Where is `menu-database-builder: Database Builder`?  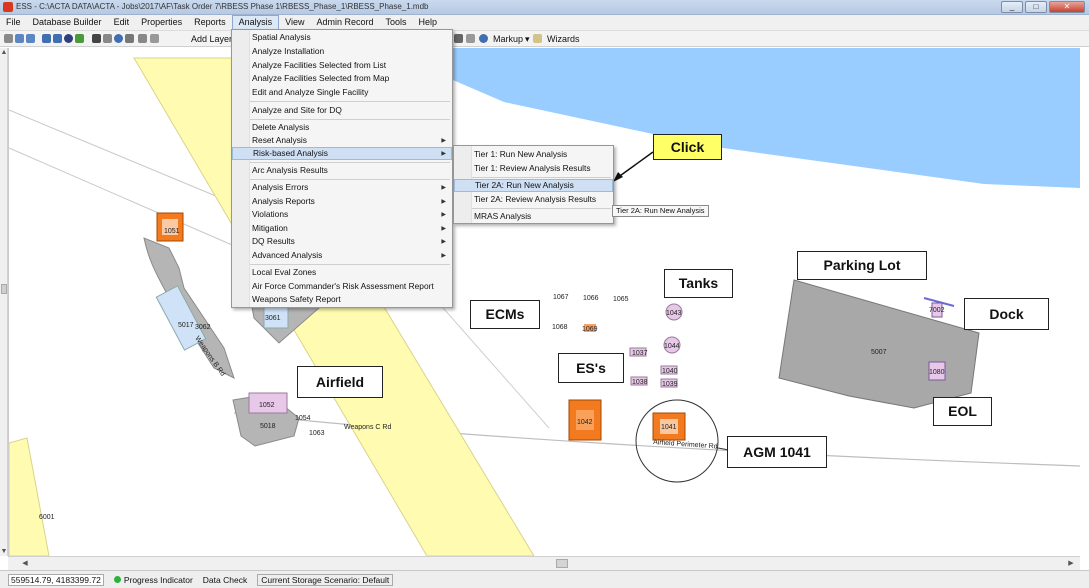
menu-database-builder: Database Builder is located at coordinates (67, 23).